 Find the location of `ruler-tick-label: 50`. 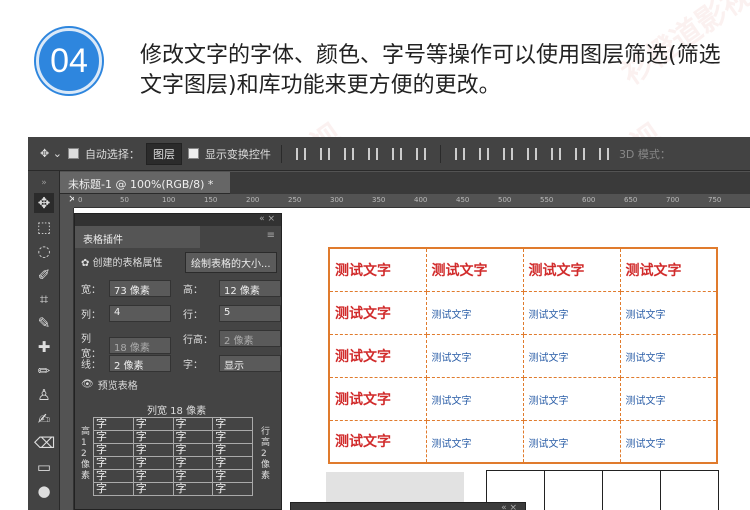

ruler-tick-label: 50 is located at coordinates (124, 200).